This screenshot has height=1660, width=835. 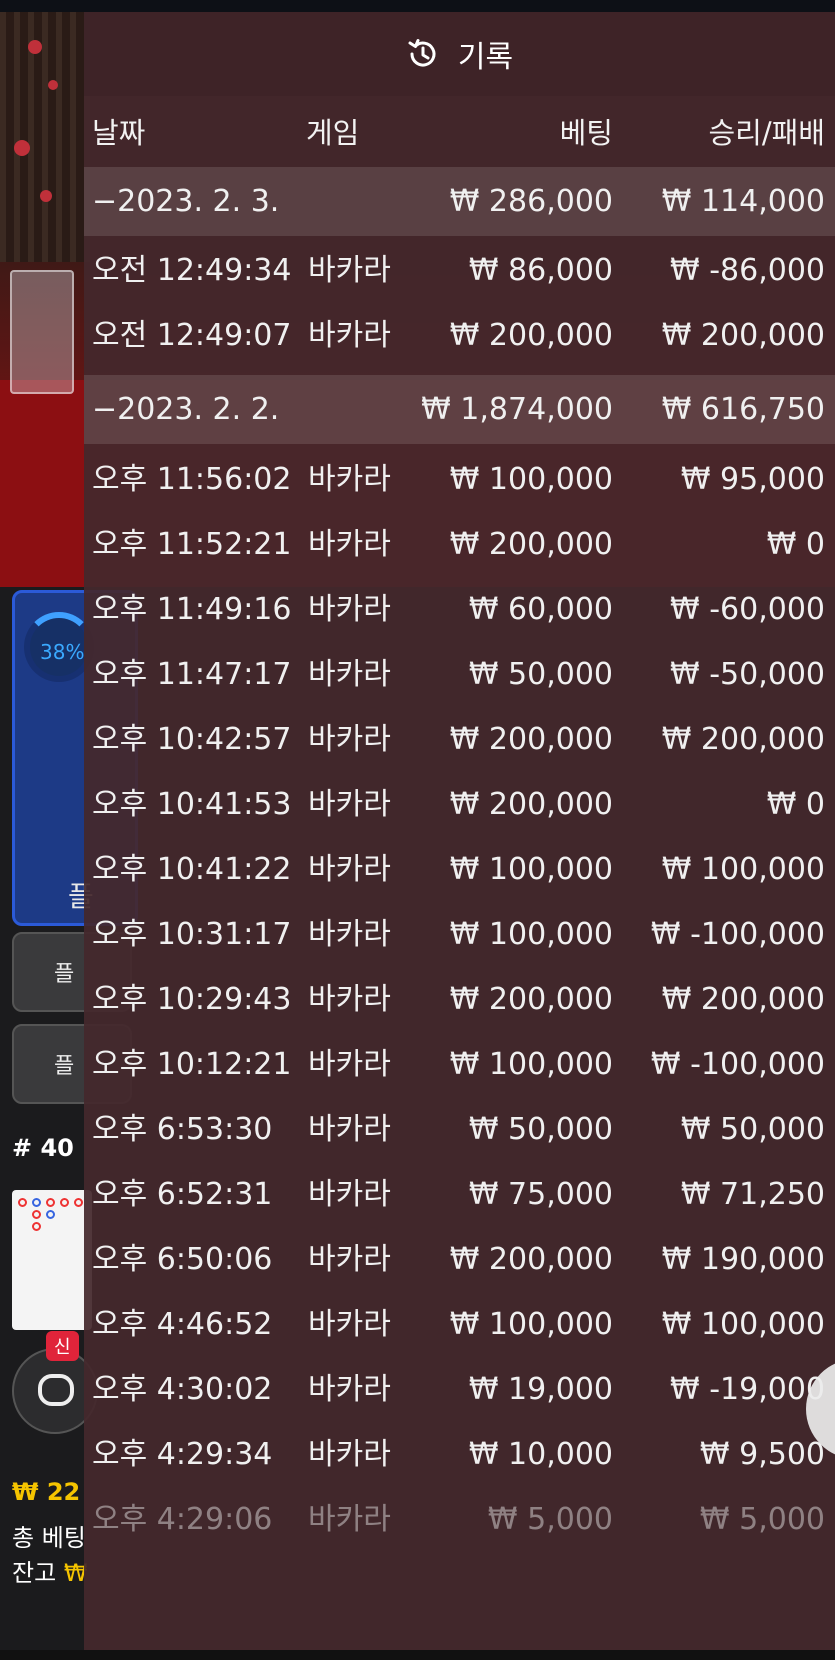 I want to click on history-row: 오후 11:56:02 바카라 ₩ 100,000 ₩ 95,000, so click(x=459, y=479).